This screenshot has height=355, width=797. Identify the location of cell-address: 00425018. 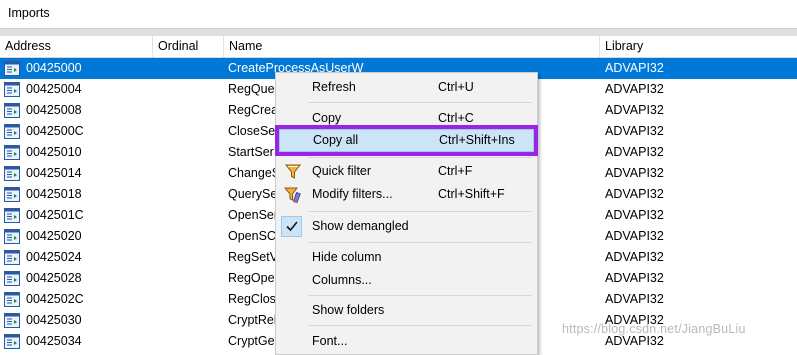
(54, 194).